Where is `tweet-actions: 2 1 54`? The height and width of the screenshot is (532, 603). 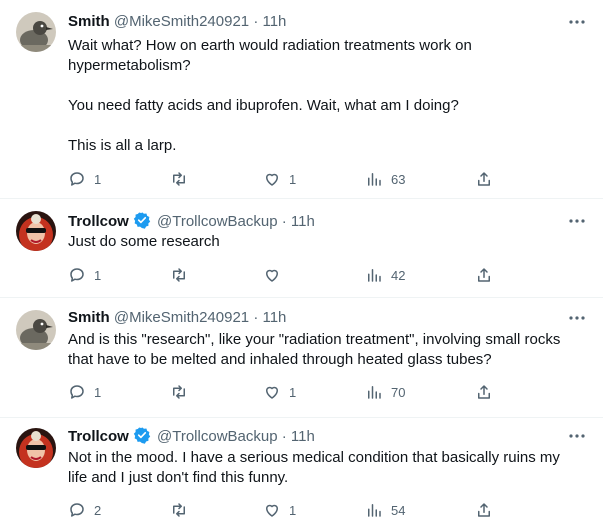 tweet-actions: 2 1 54 is located at coordinates (288, 510).